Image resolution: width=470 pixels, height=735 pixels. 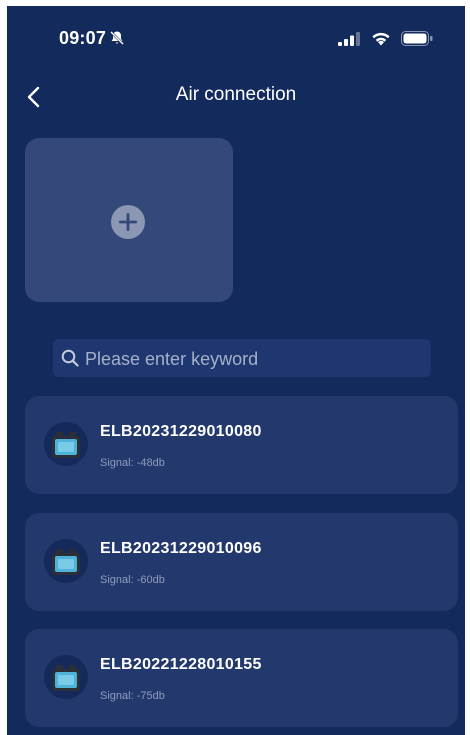 I want to click on device-signal: Signal: -75db, so click(x=132, y=696).